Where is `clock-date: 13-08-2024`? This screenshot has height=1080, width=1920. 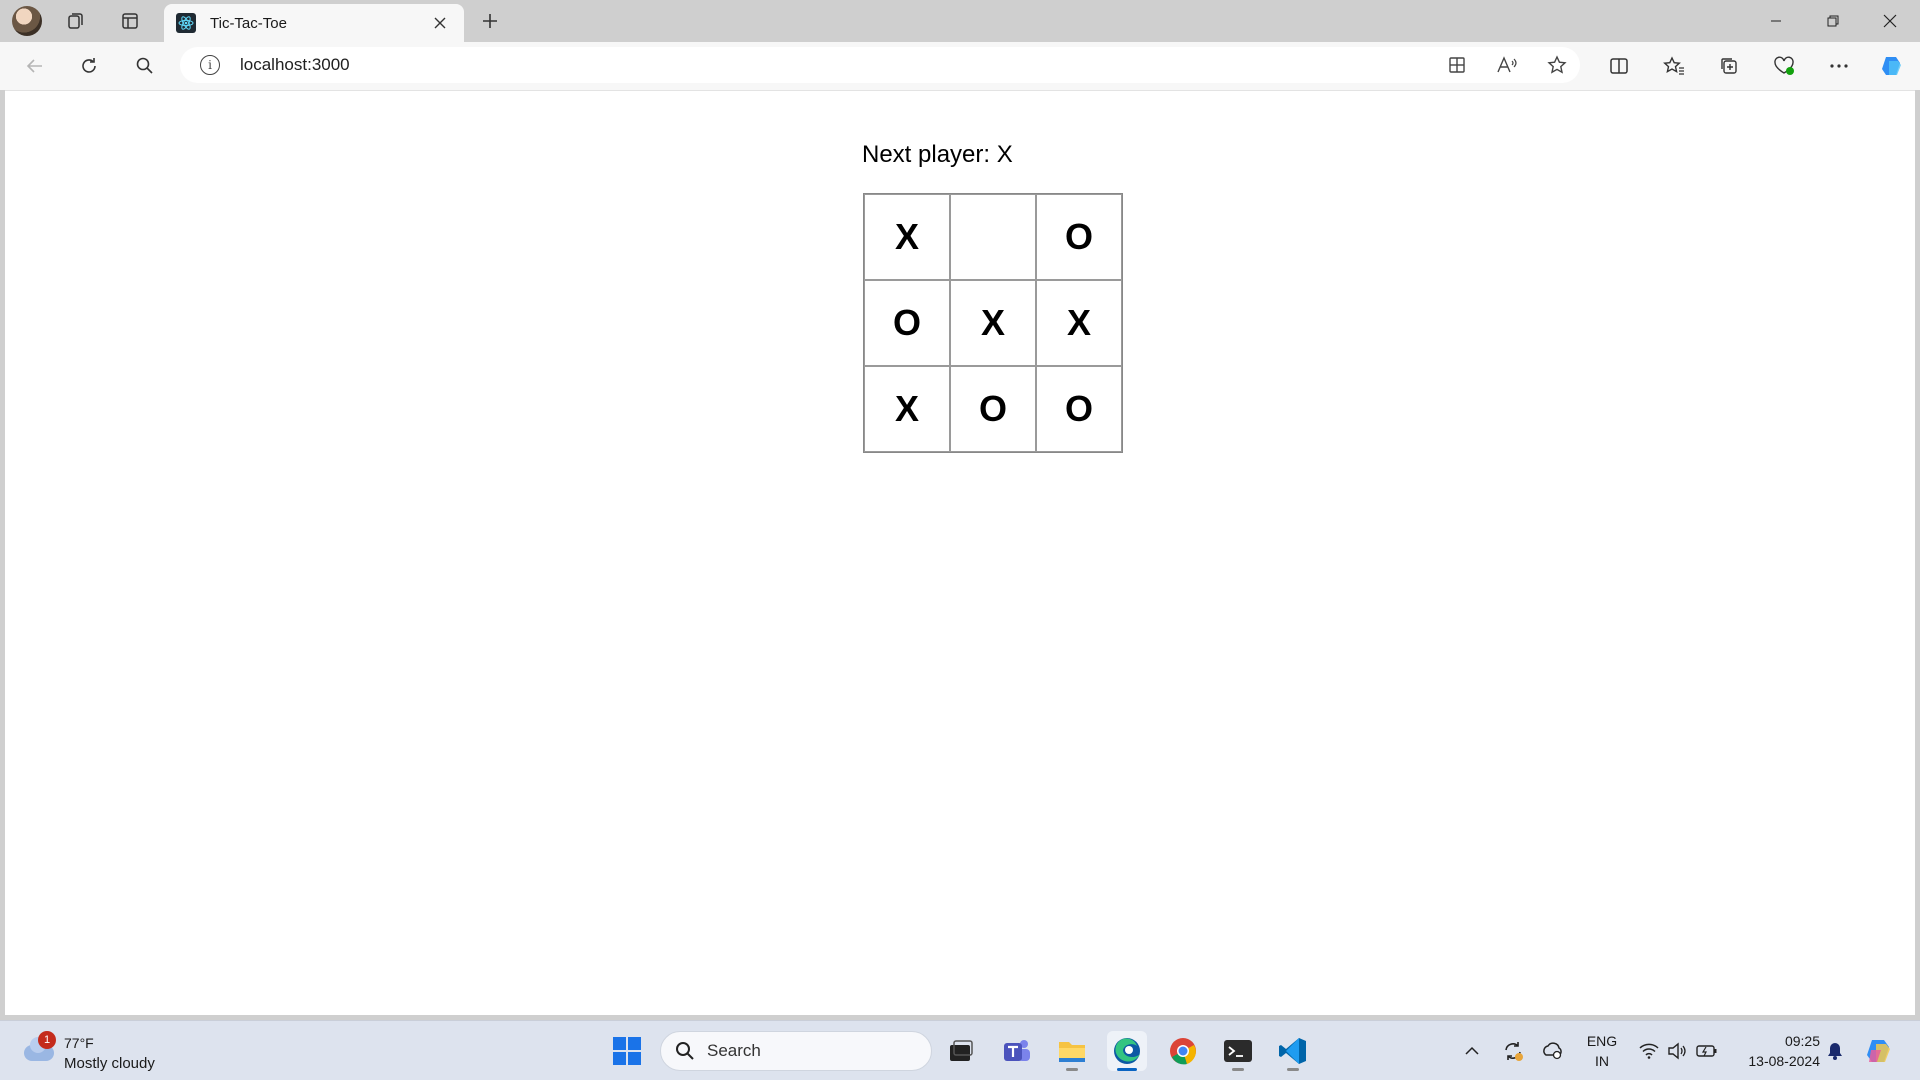 clock-date: 13-08-2024 is located at coordinates (1784, 1061).